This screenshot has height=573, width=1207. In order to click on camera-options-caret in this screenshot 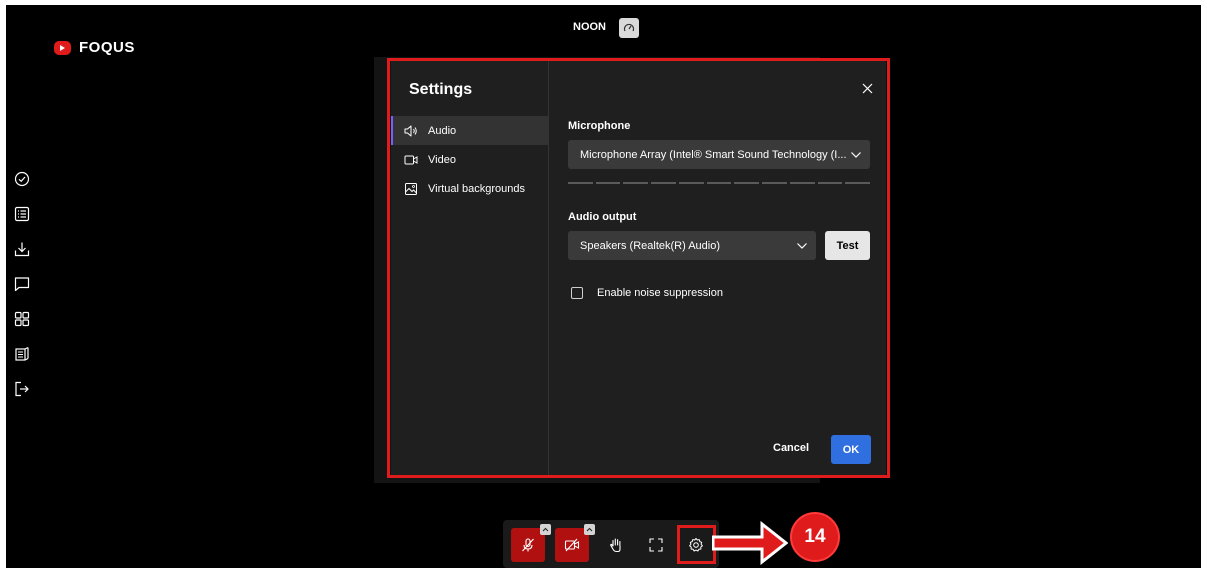, I will do `click(589, 529)`.